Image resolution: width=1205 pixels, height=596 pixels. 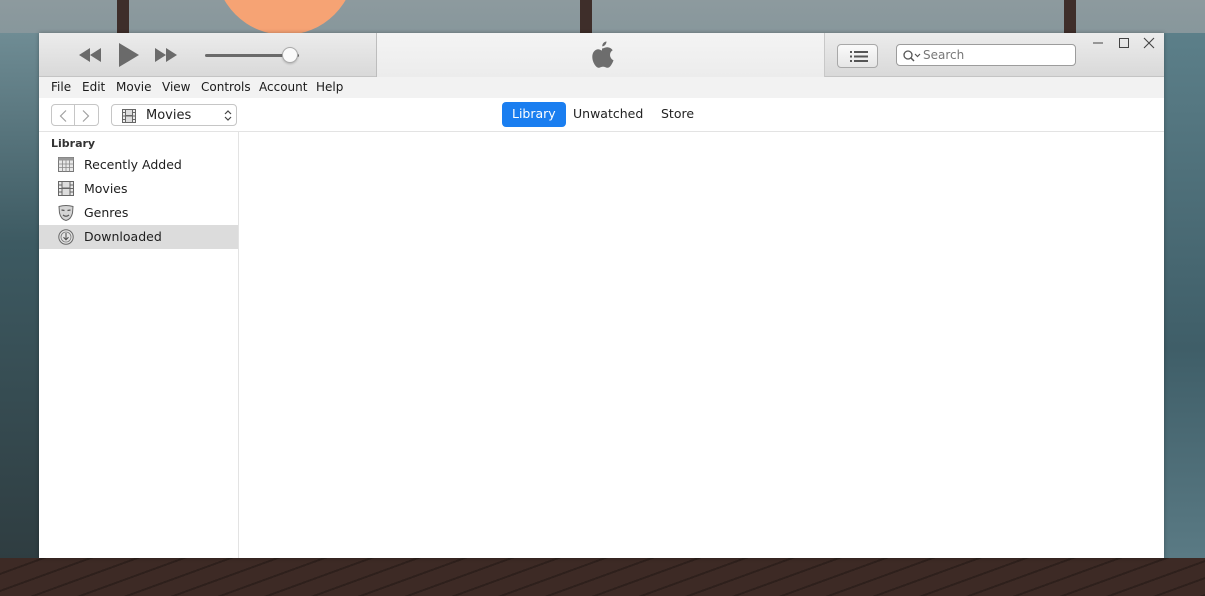 What do you see at coordinates (534, 114) in the screenshot?
I see `tab-library: Library` at bounding box center [534, 114].